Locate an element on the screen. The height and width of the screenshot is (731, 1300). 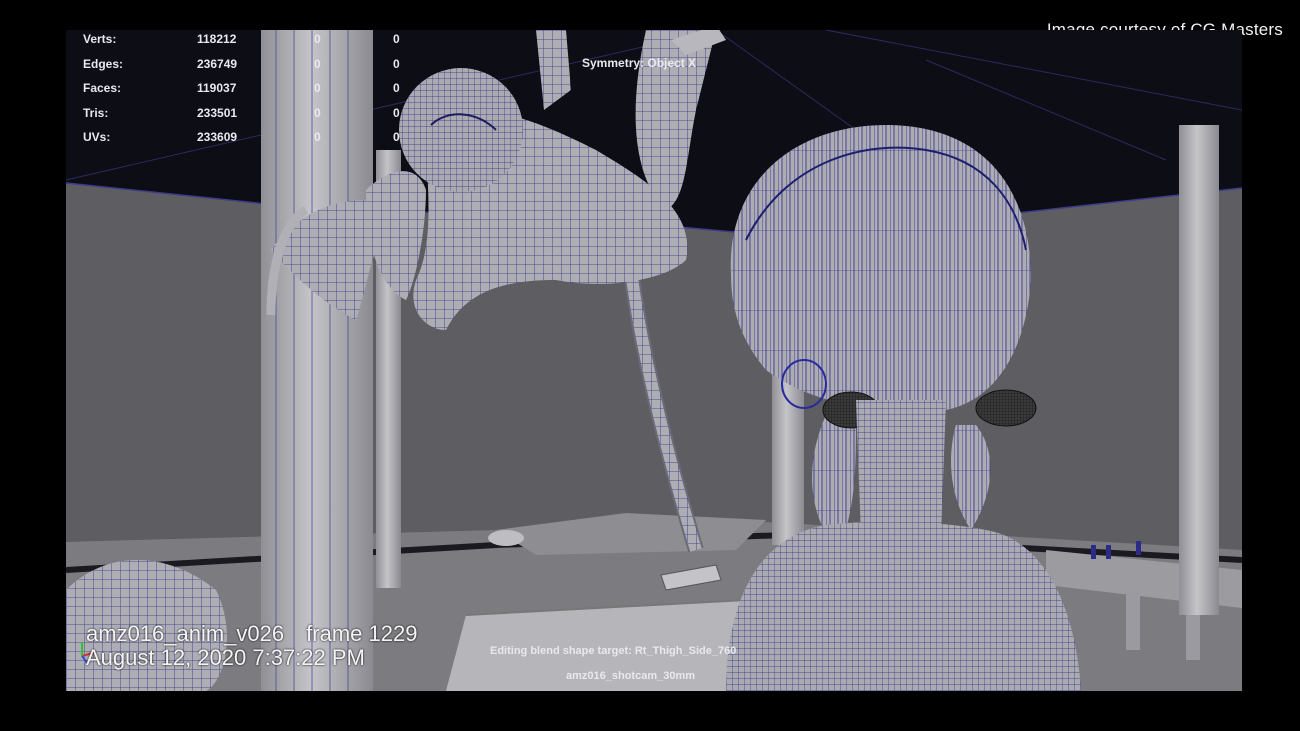
stat-row-uvs: UVs: 233609 0 0 is located at coordinates (243, 142).